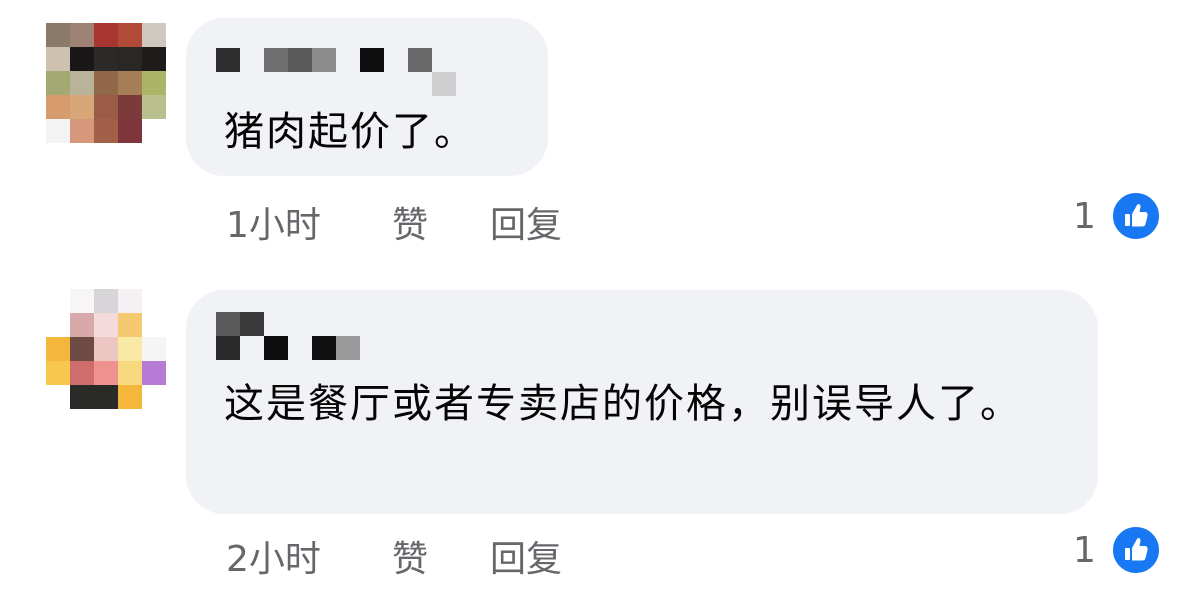 This screenshot has width=1200, height=604. I want to click on comment-time: 1小时, so click(273, 222).